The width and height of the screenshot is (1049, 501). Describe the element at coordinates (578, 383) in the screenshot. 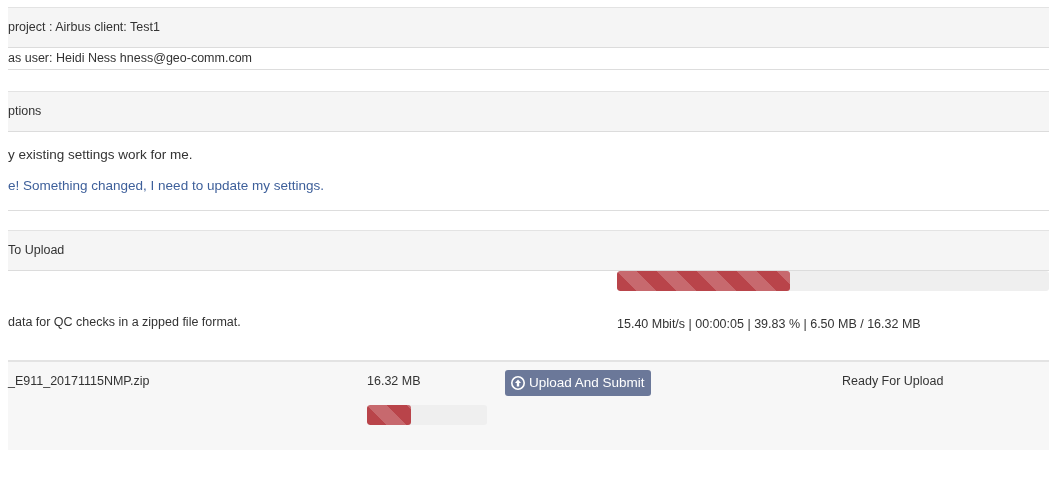

I see `upload-button: Upload And Submit` at that location.